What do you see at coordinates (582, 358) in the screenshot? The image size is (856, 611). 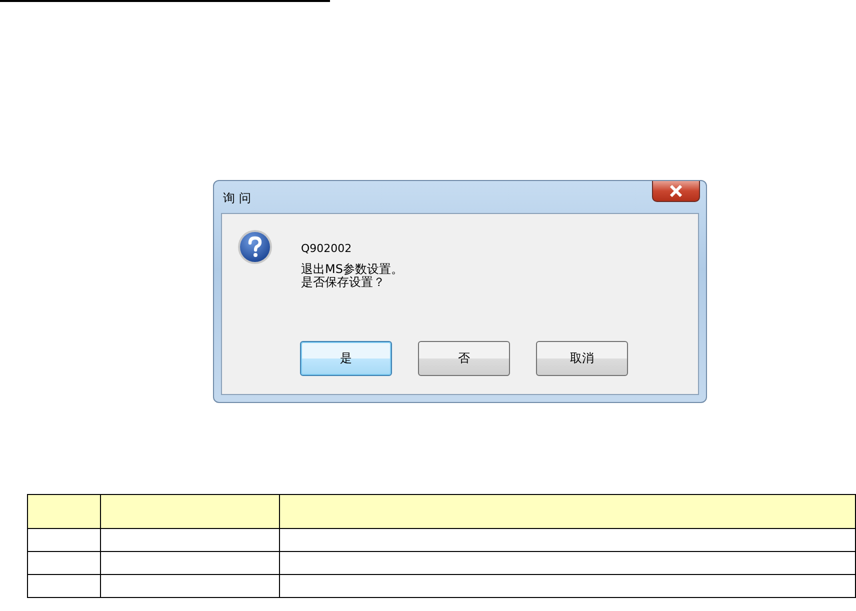 I see `dialog-button: 取消` at bounding box center [582, 358].